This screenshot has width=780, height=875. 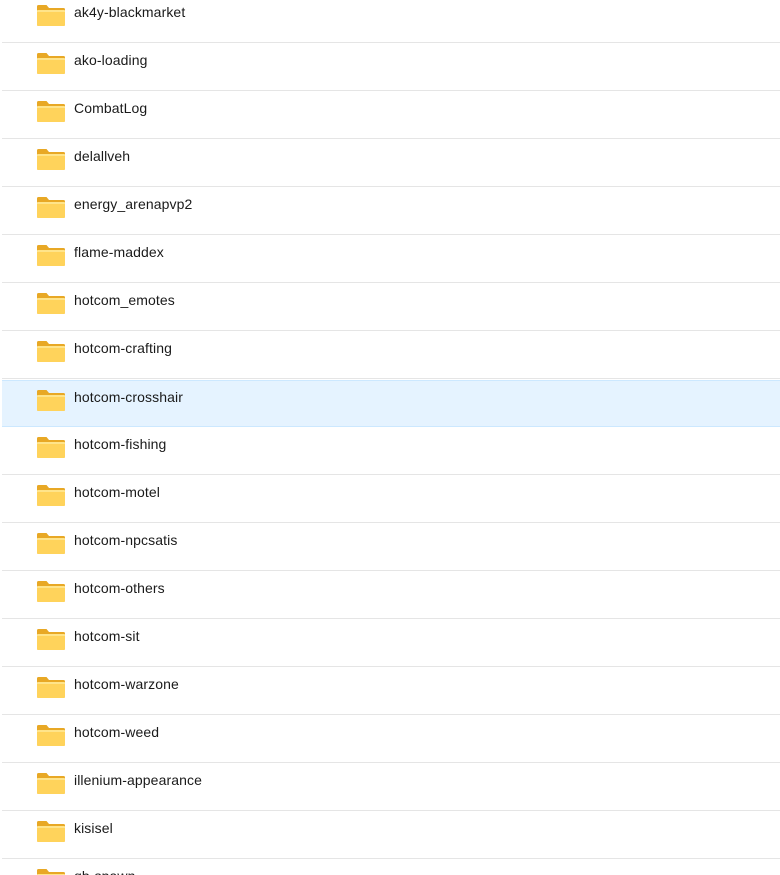 I want to click on folder-row-8: hotcom-crosshair, so click(x=391, y=403).